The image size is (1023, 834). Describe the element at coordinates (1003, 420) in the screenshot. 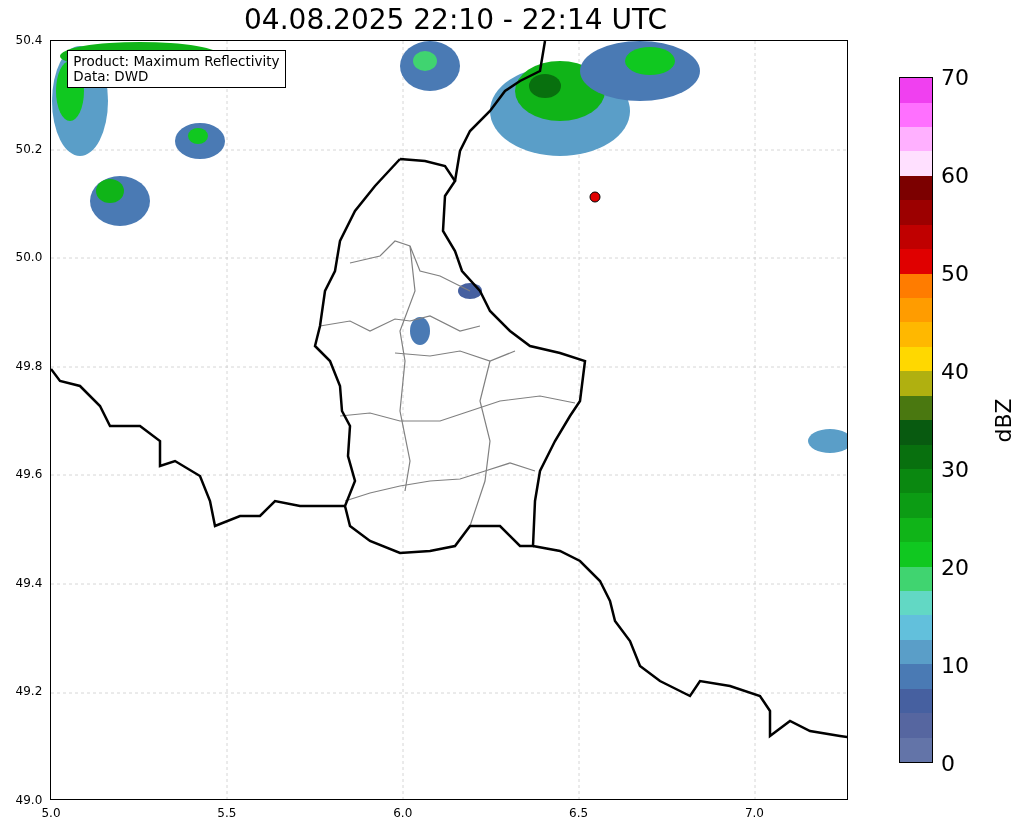

I see `colorbar-label: dBZ` at that location.